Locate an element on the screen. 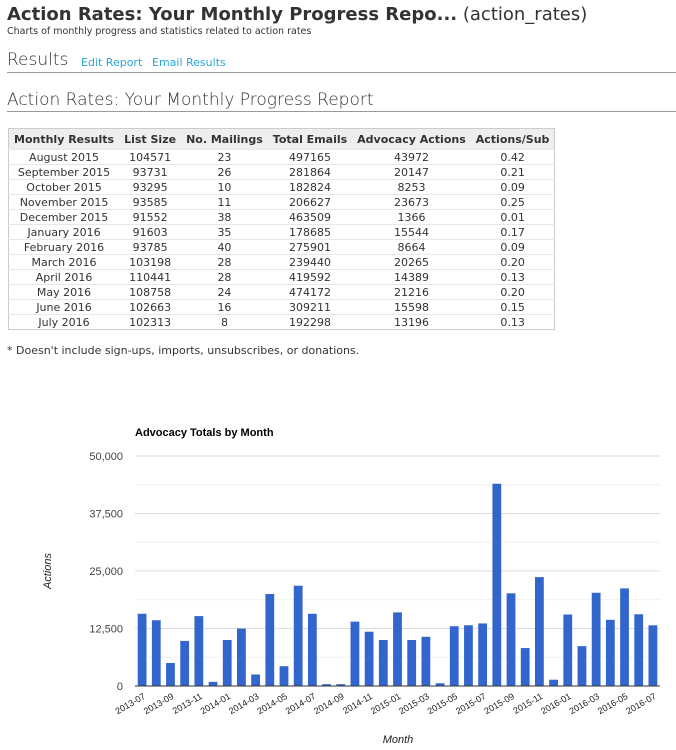 The width and height of the screenshot is (676, 750). x-tick-label: 2014-09 is located at coordinates (329, 703).